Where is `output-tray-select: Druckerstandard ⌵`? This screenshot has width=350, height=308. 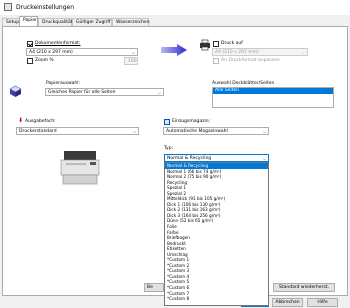
output-tray-select: Druckerstandard ⌵ is located at coordinates (77, 131).